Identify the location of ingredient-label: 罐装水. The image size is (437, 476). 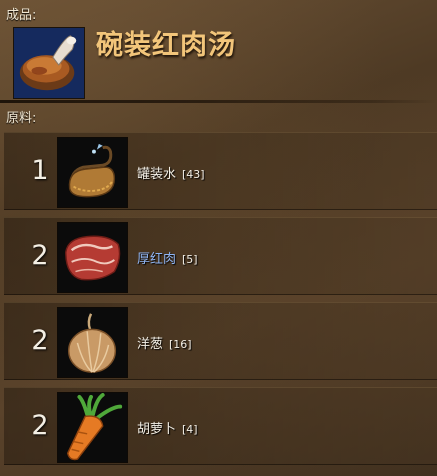
(157, 174).